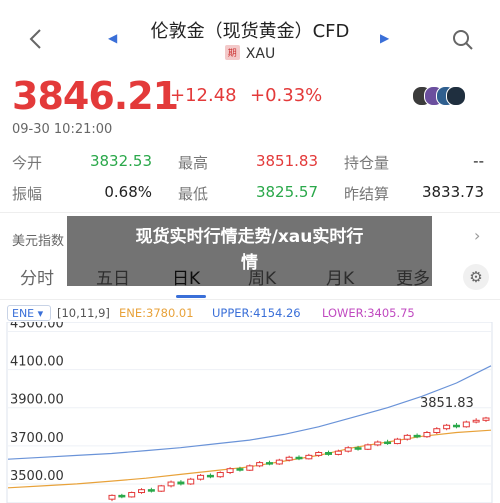  Describe the element at coordinates (367, 163) in the screenshot. I see `open-interest-label: 持仓量` at that location.